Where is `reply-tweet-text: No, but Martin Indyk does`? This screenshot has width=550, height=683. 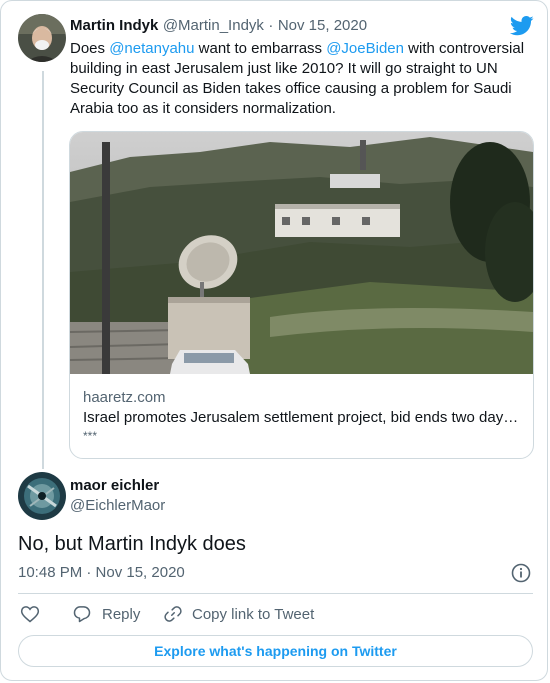
reply-tweet-text: No, but Martin Indyk does is located at coordinates (132, 544).